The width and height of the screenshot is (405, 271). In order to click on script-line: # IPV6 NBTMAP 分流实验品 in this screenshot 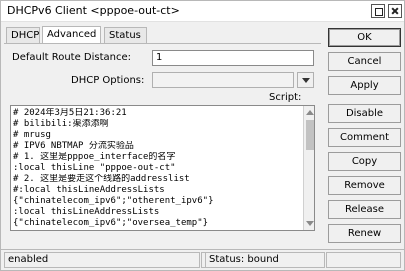, I will do `click(73, 146)`.